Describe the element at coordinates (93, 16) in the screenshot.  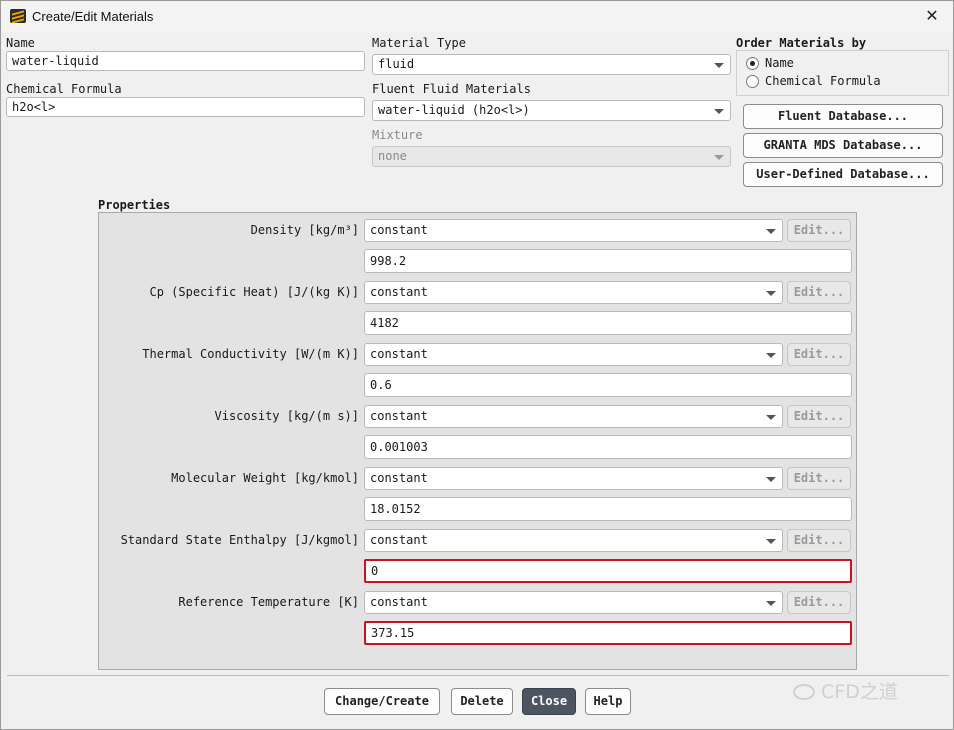
I see `window-title: Create/Edit Materials` at that location.